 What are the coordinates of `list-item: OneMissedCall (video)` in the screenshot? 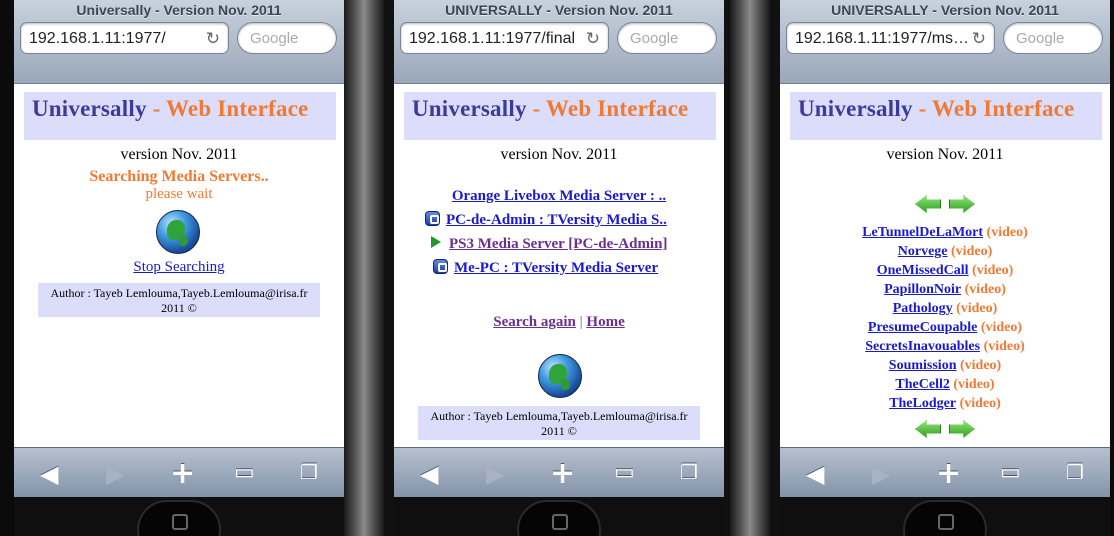 It's located at (945, 270).